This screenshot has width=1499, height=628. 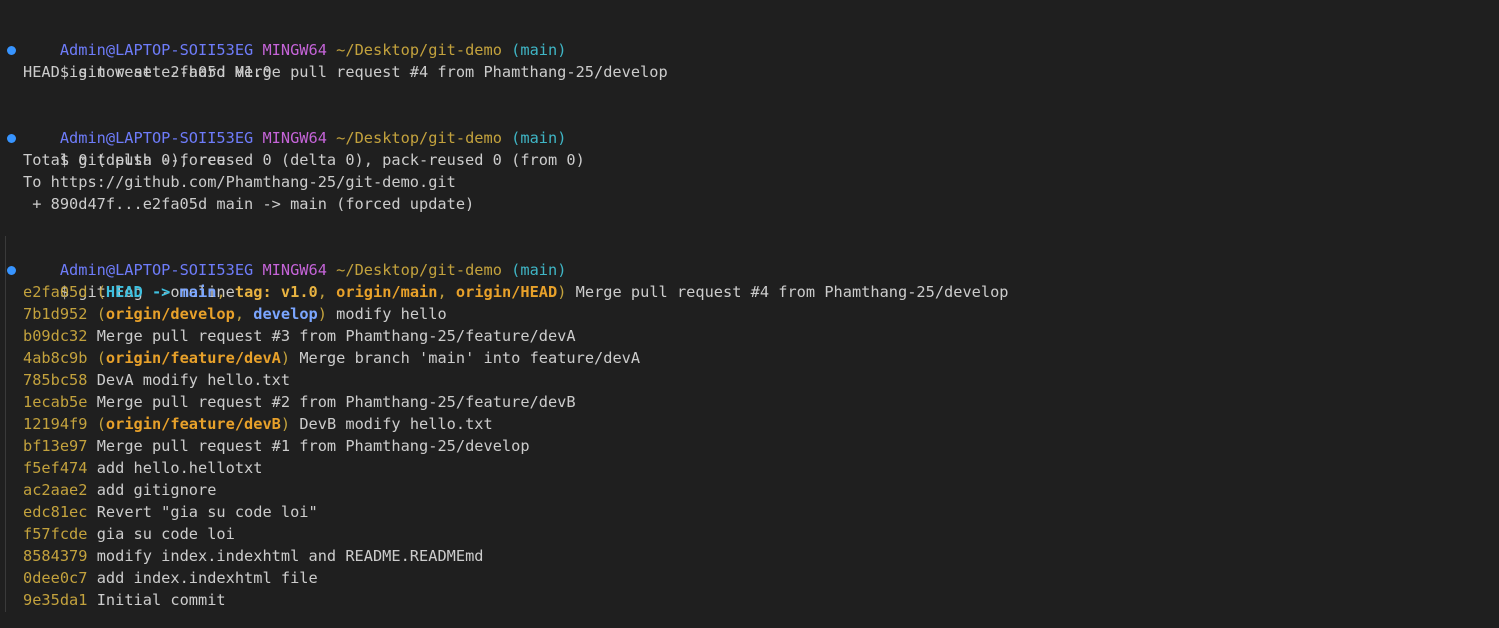 I want to click on ref-label: origin/main, so click(x=387, y=292).